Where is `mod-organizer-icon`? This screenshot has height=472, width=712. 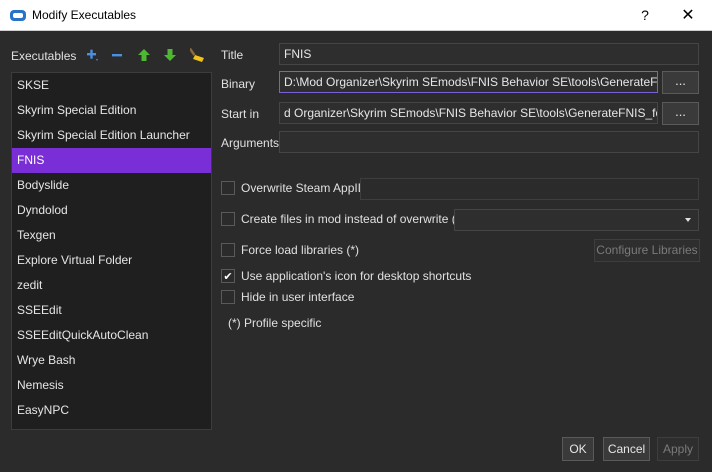
mod-organizer-icon is located at coordinates (18, 15).